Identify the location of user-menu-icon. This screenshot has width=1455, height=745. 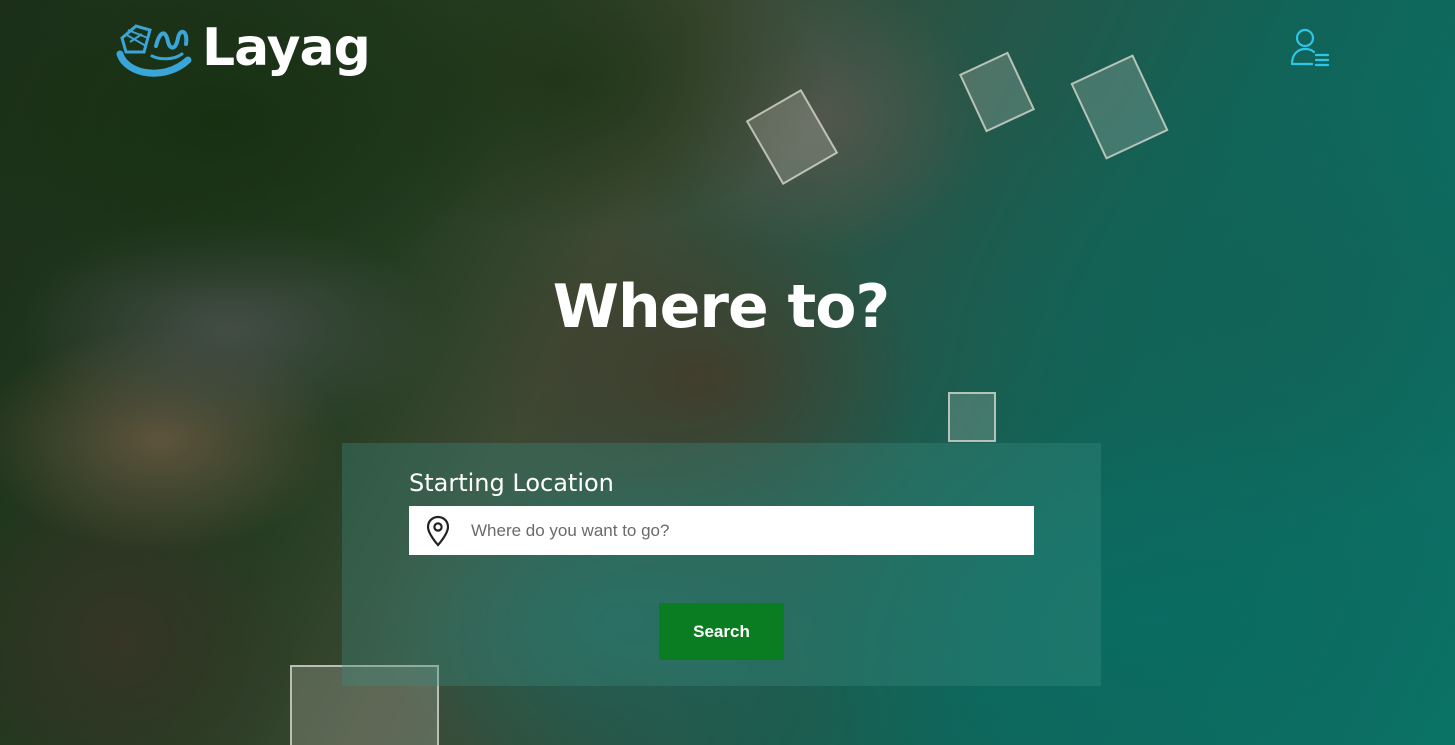
(1310, 47).